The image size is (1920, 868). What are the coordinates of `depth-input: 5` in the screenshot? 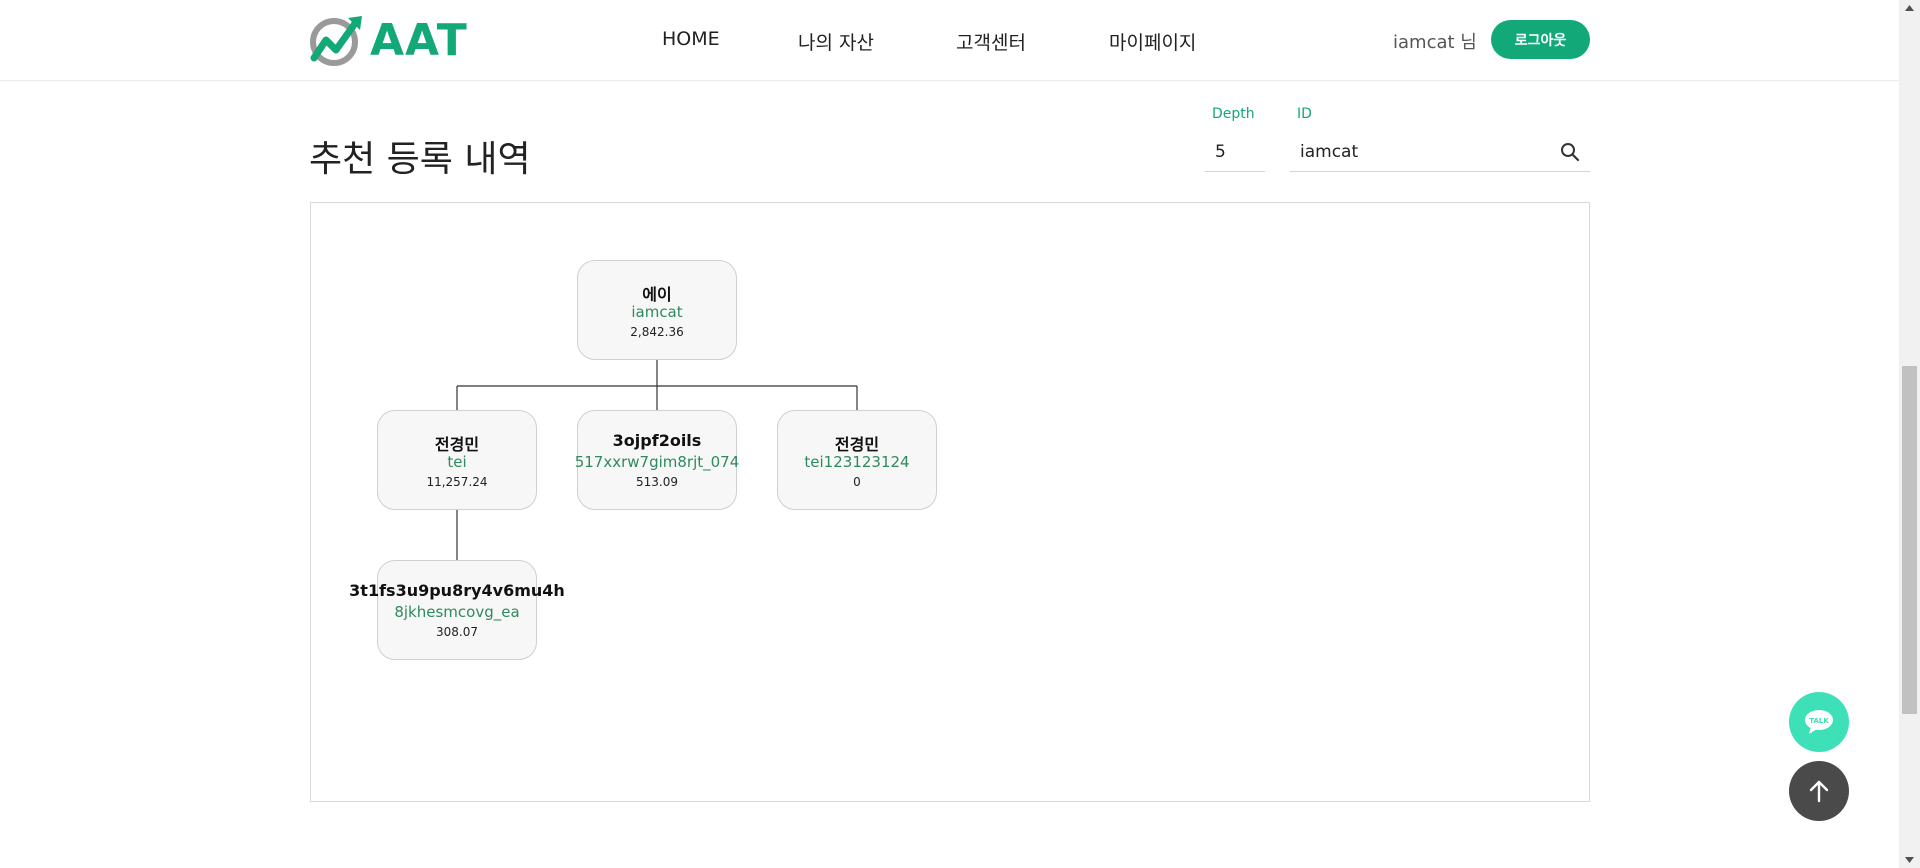 It's located at (1235, 152).